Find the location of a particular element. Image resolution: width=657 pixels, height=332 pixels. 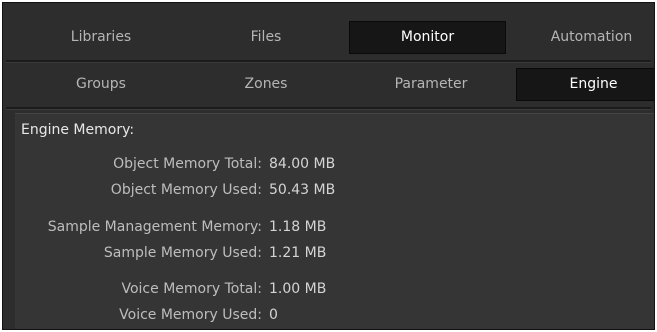

voice-memory-used-label: Voice Memory Used: is located at coordinates (190, 315).